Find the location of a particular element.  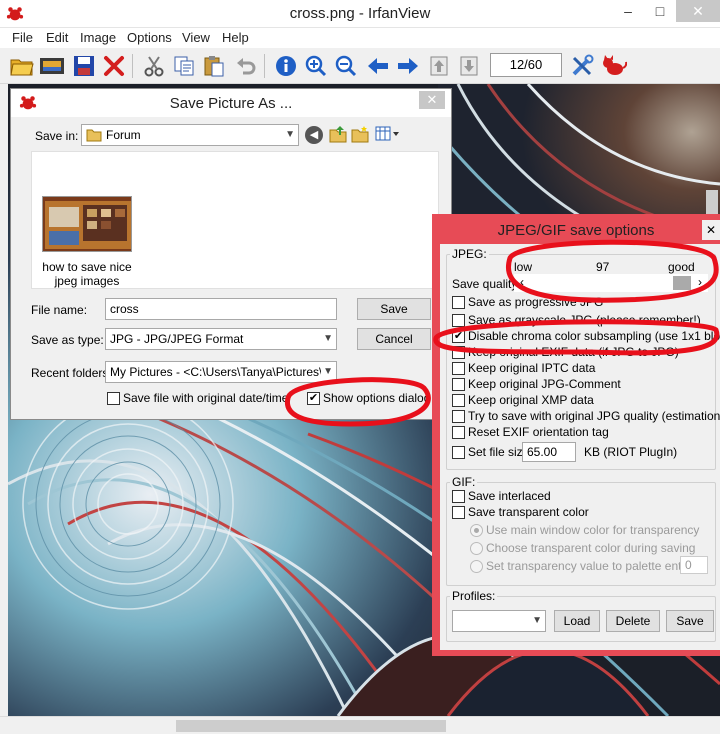

maximize-button: □ is located at coordinates (660, 11).